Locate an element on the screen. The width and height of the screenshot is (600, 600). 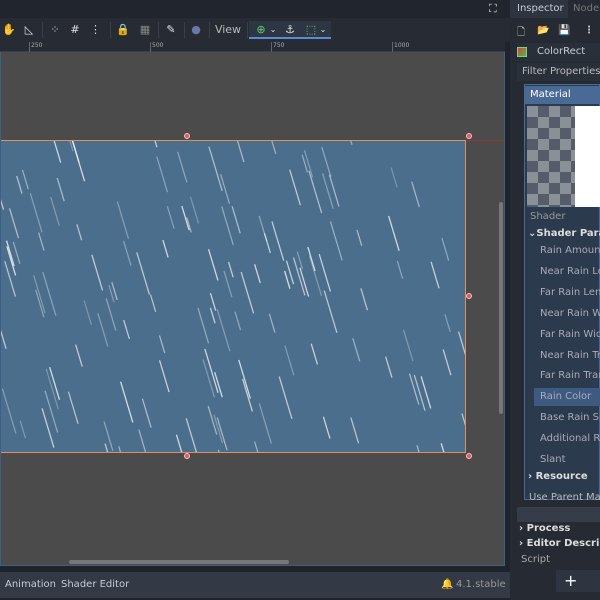
shader-param-near-rain-wid: Near Rain Wid is located at coordinates (567, 314).